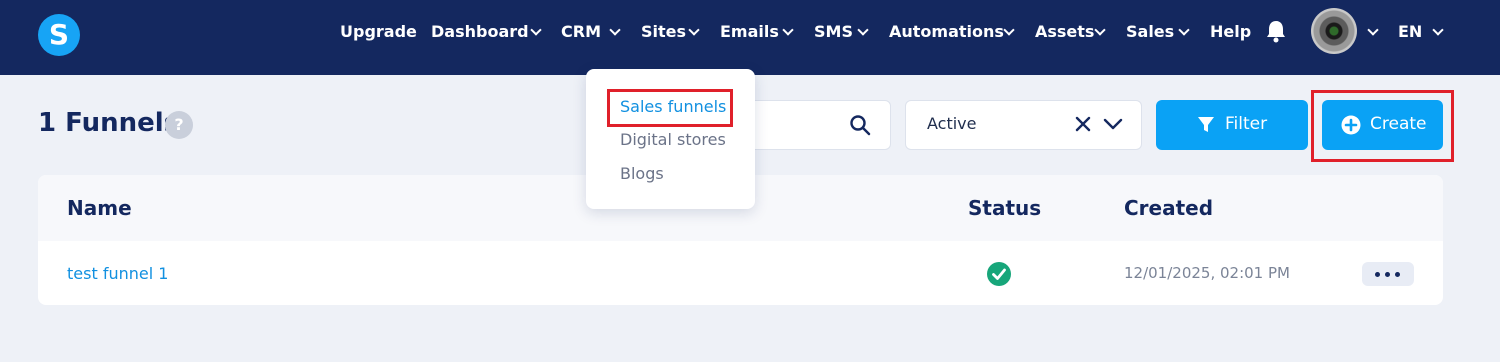  I want to click on nav-assets: Assets, so click(1064, 32).